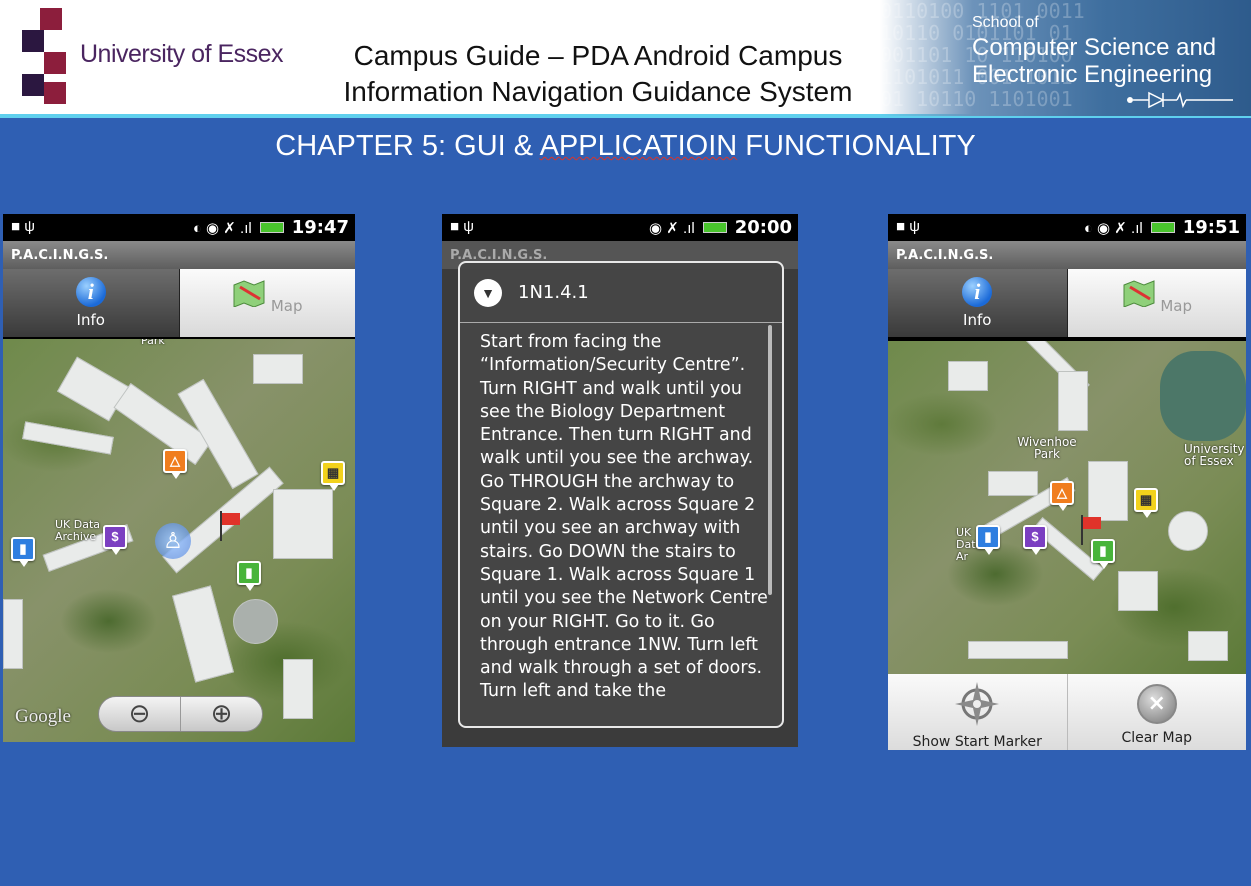 This screenshot has width=1251, height=886. What do you see at coordinates (1067, 227) in the screenshot?
I see `status-bar: ■ ψ ◐ ◉ ✗ .ıl 19:51` at bounding box center [1067, 227].